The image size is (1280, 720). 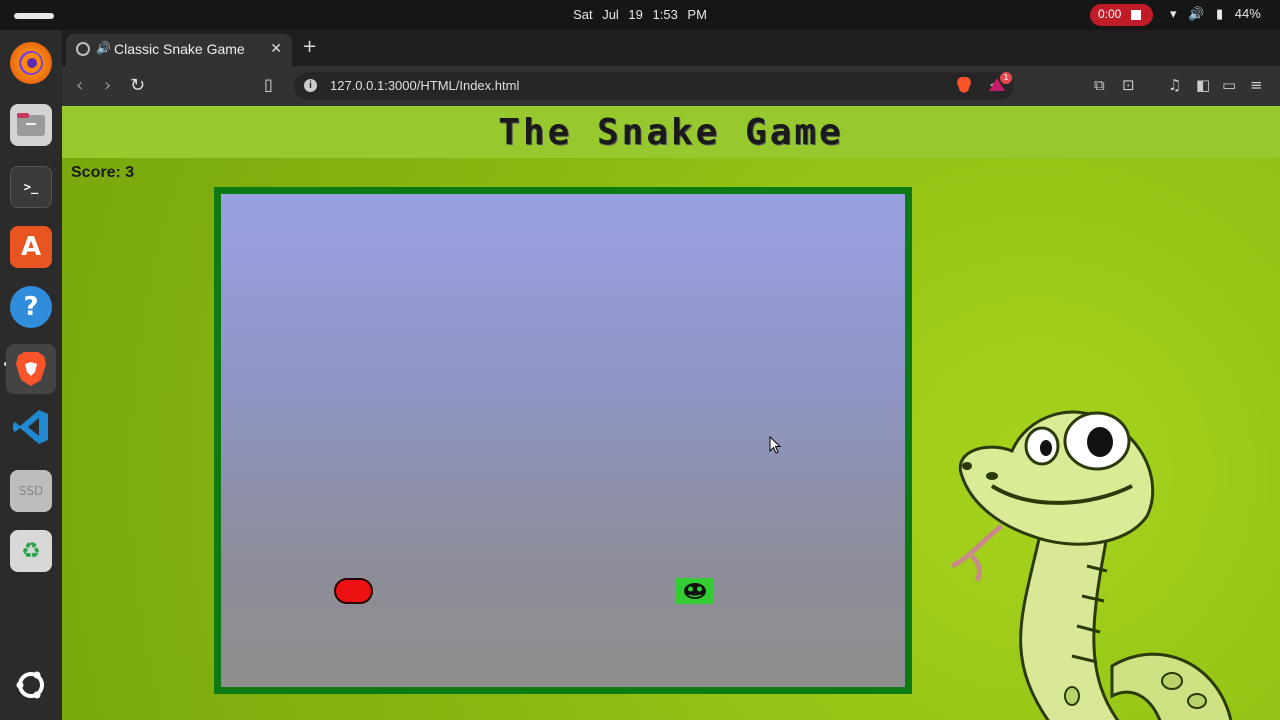 I want to click on recording-time: 0:00, so click(x=1110, y=14).